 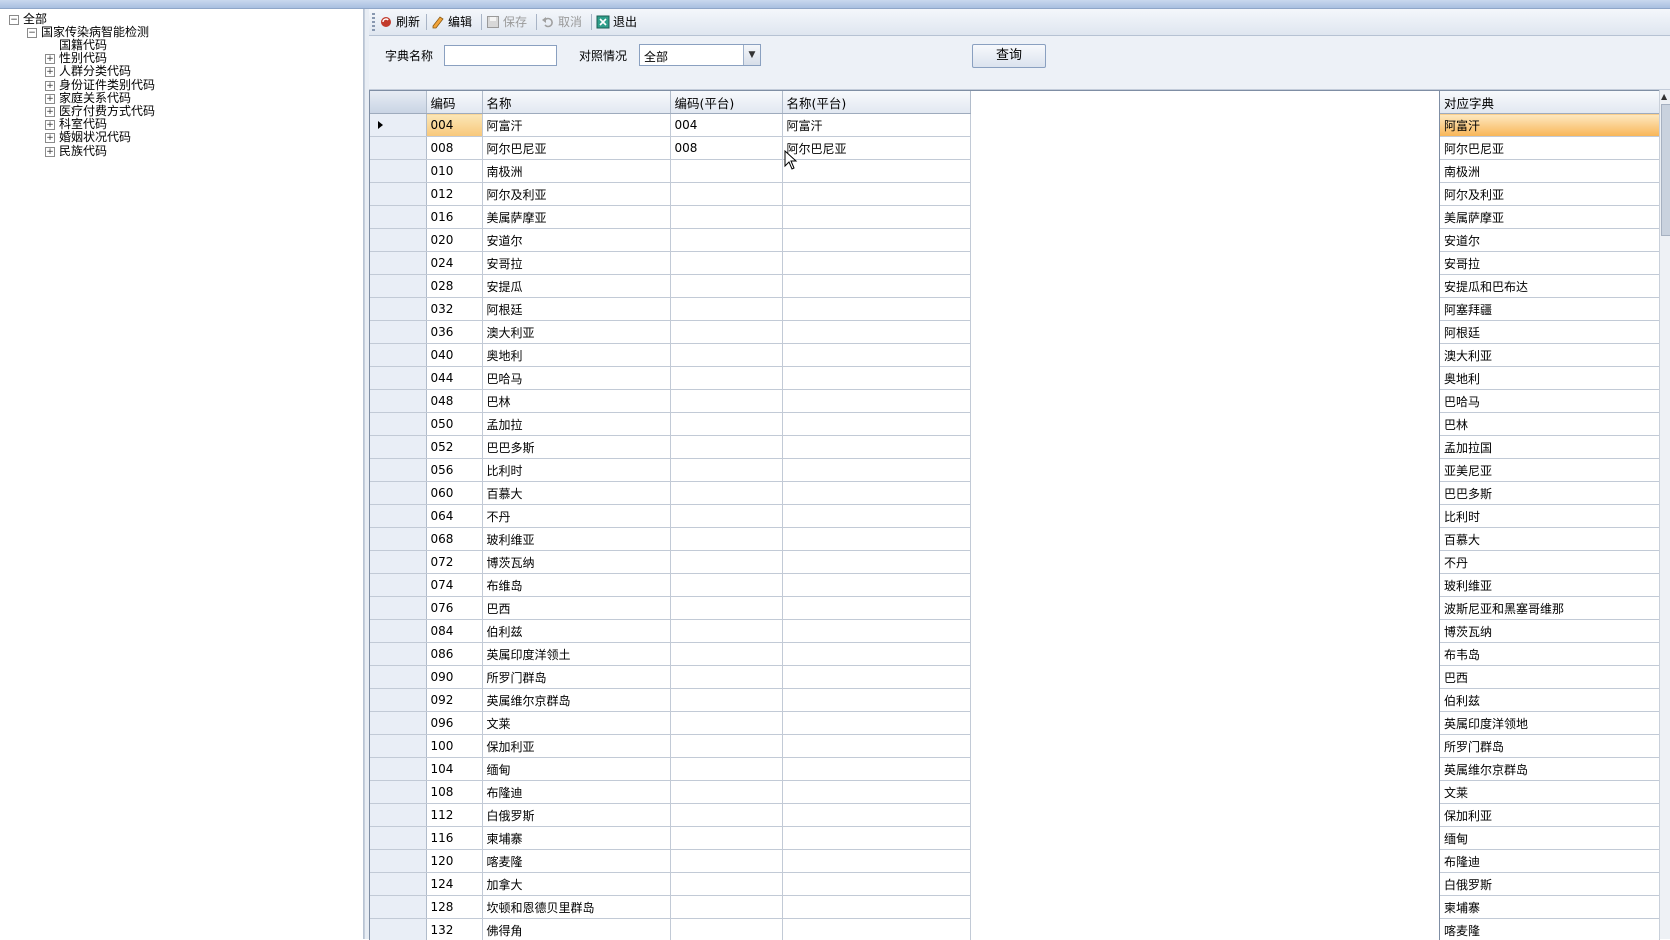 I want to click on cell-code: 086, so click(x=454, y=654).